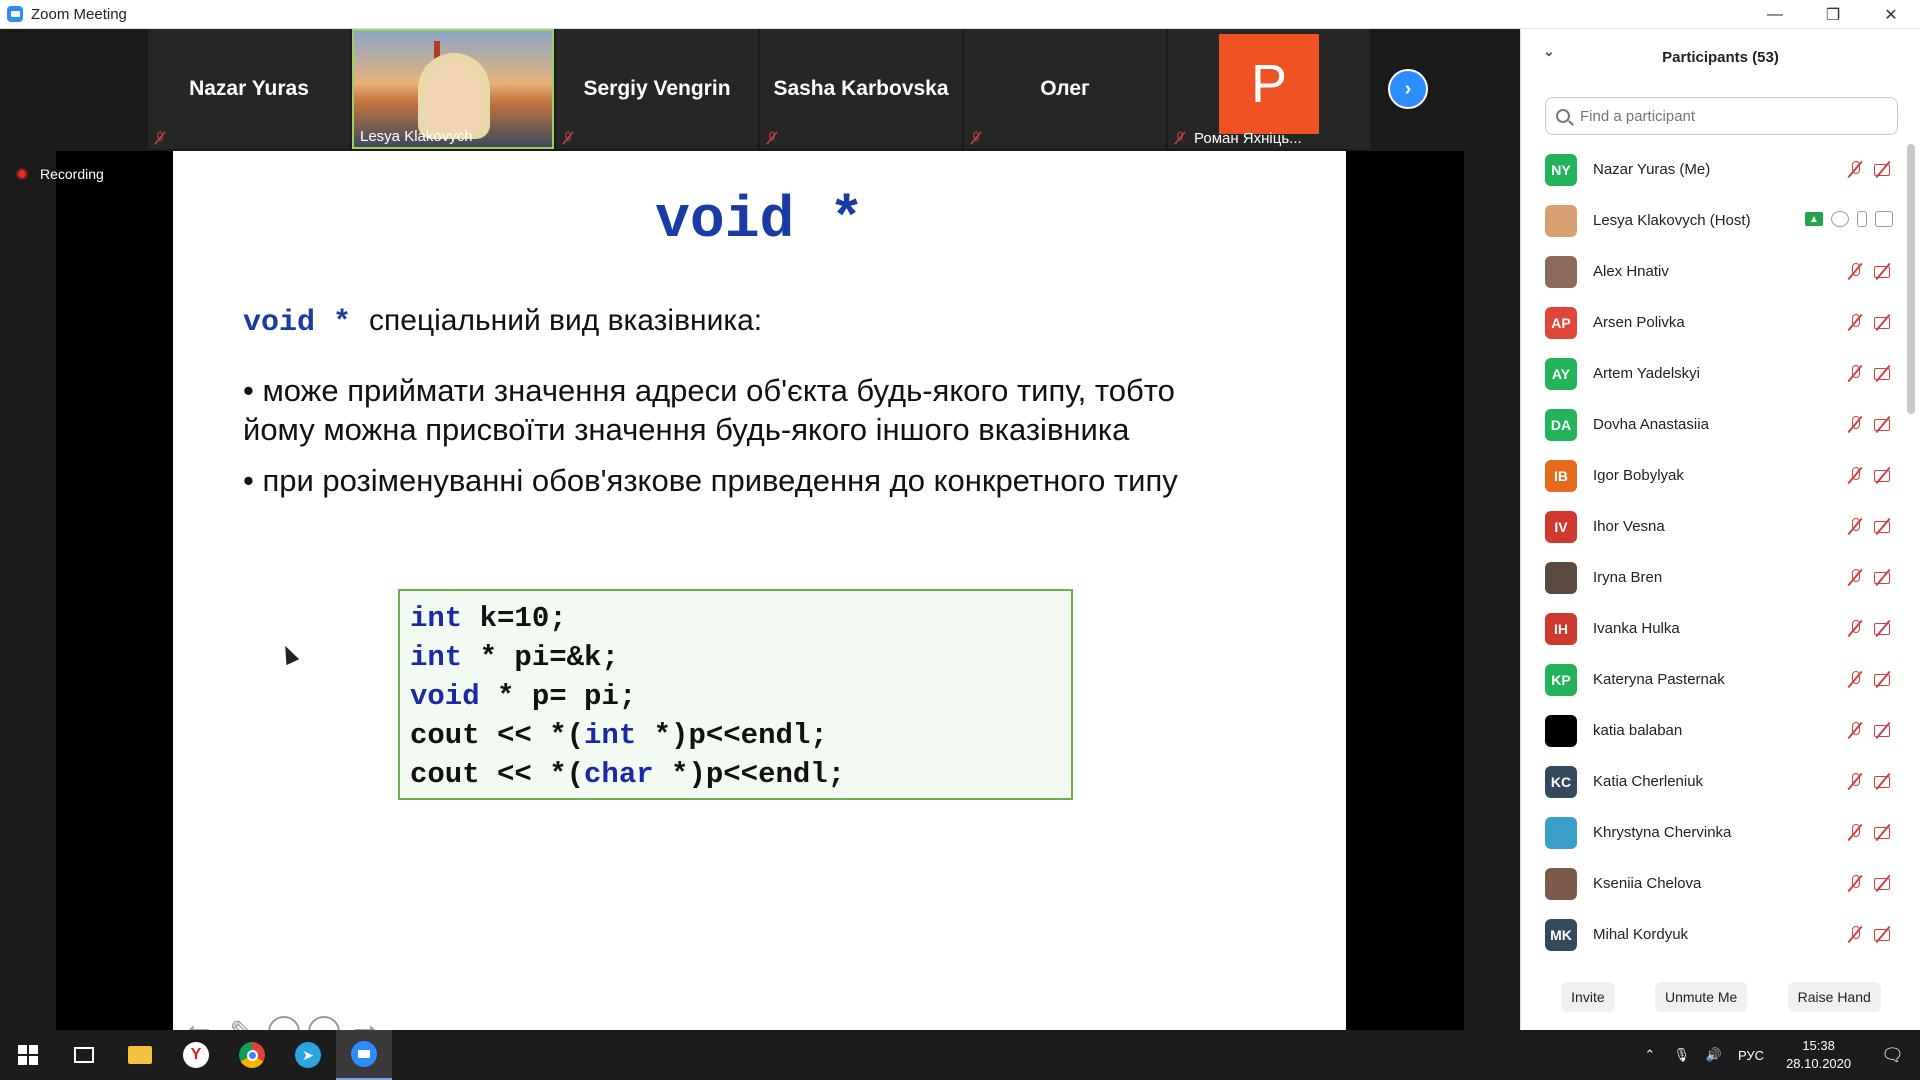 The height and width of the screenshot is (1080, 1920). I want to click on video-icon, so click(1884, 219).